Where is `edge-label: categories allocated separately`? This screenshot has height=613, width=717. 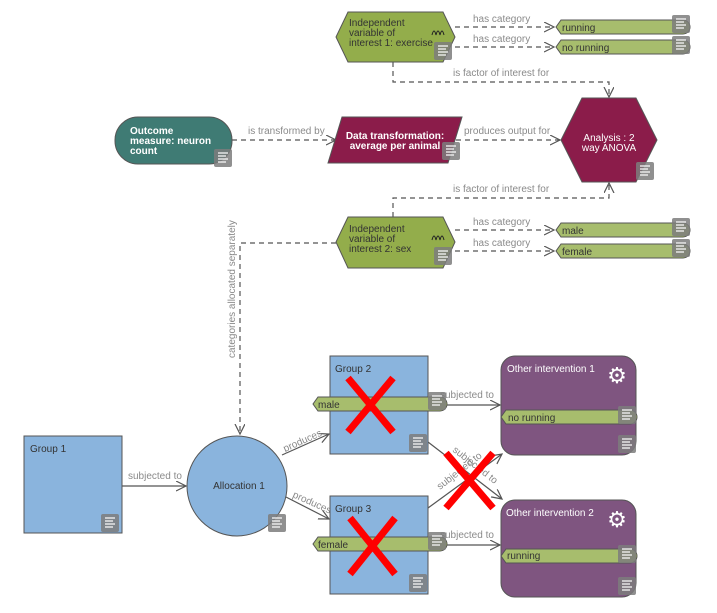 edge-label: categories allocated separately is located at coordinates (232, 289).